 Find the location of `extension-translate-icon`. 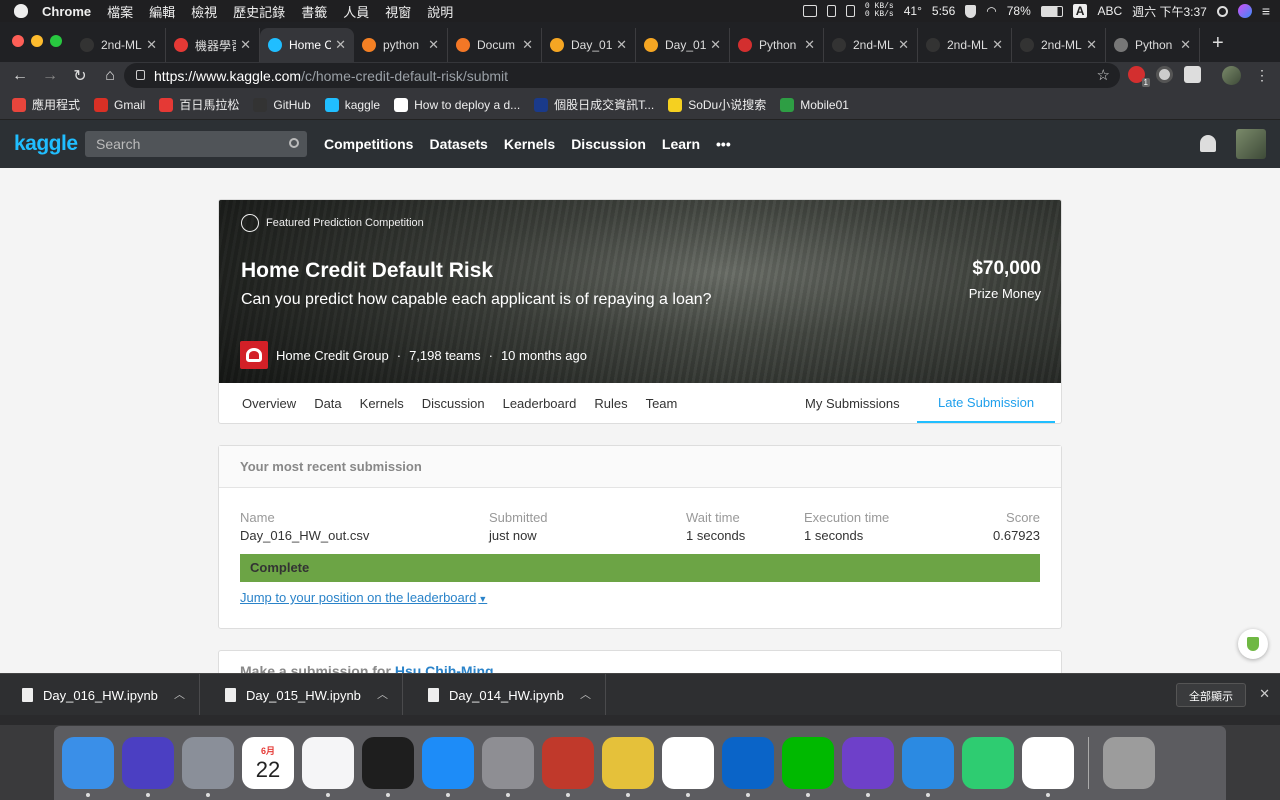

extension-translate-icon is located at coordinates (1192, 74).